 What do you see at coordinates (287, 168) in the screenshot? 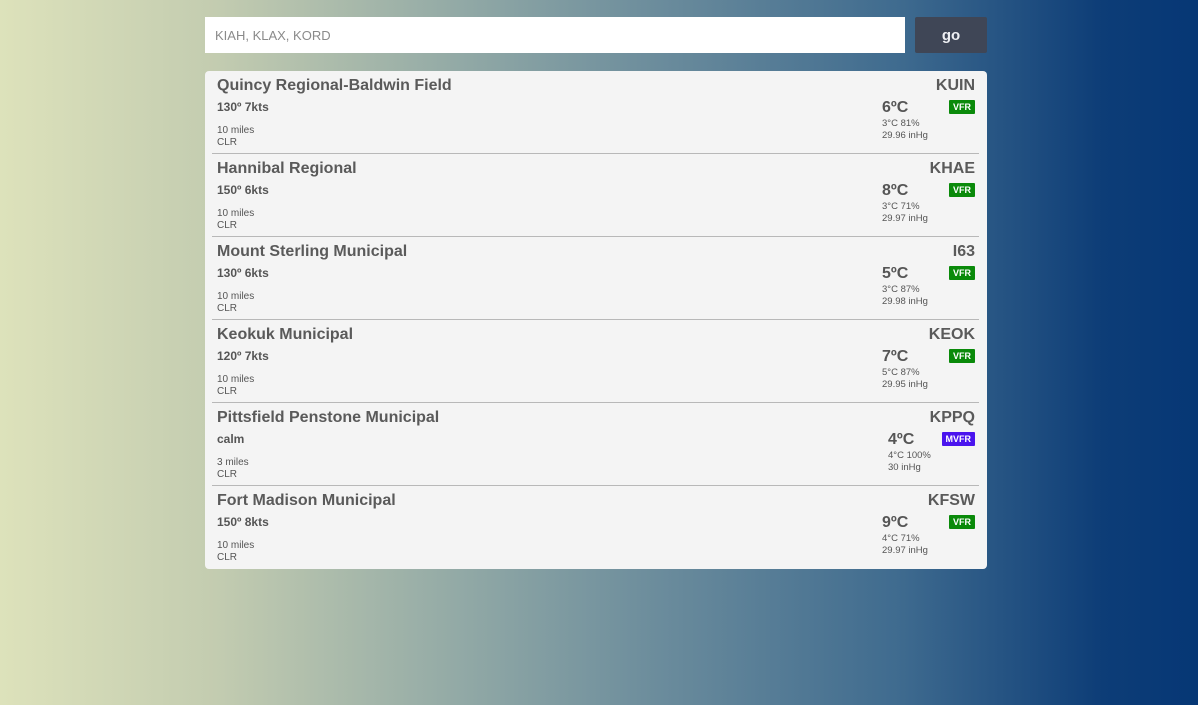
I see `station-name: Hannibal Regional` at bounding box center [287, 168].